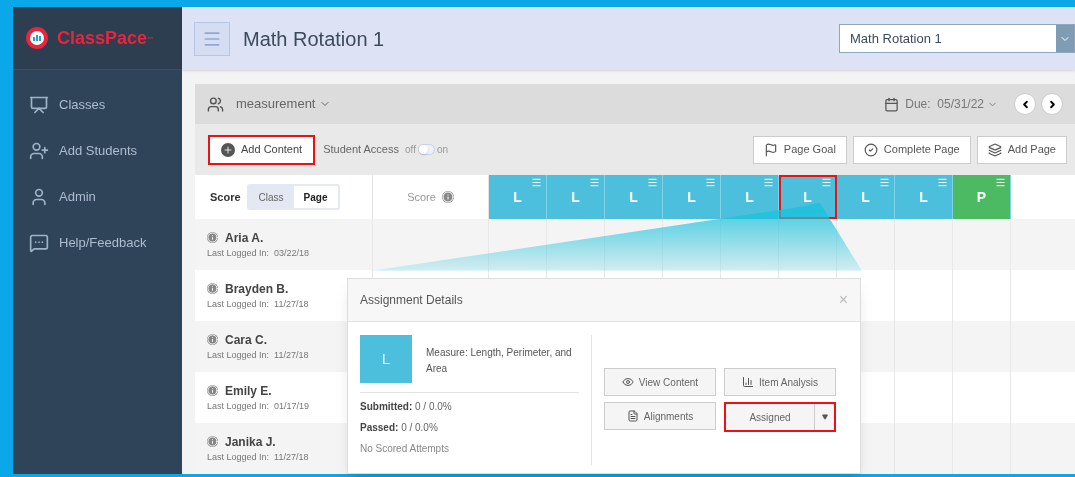  I want to click on on-label: on, so click(442, 150).